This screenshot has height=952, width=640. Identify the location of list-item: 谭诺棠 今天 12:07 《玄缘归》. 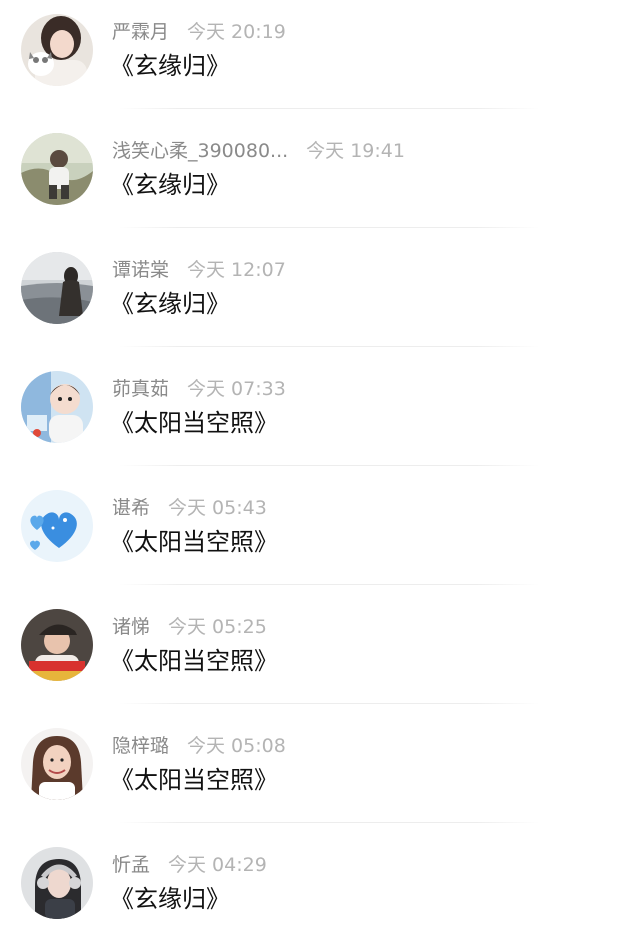
(320, 297).